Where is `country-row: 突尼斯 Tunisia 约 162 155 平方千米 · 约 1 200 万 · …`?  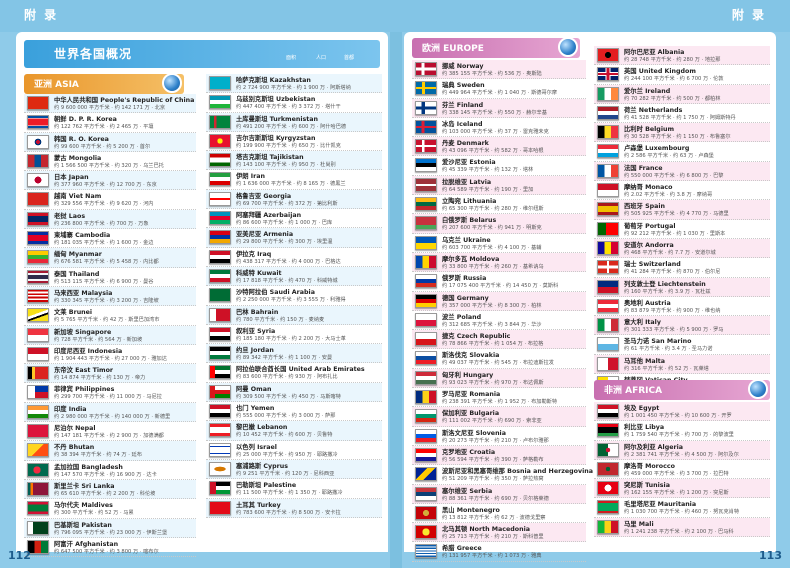
country-row: 突尼斯 Tunisia 约 162 155 平方千米 · 约 1 200 万 · … is located at coordinates (682, 489).